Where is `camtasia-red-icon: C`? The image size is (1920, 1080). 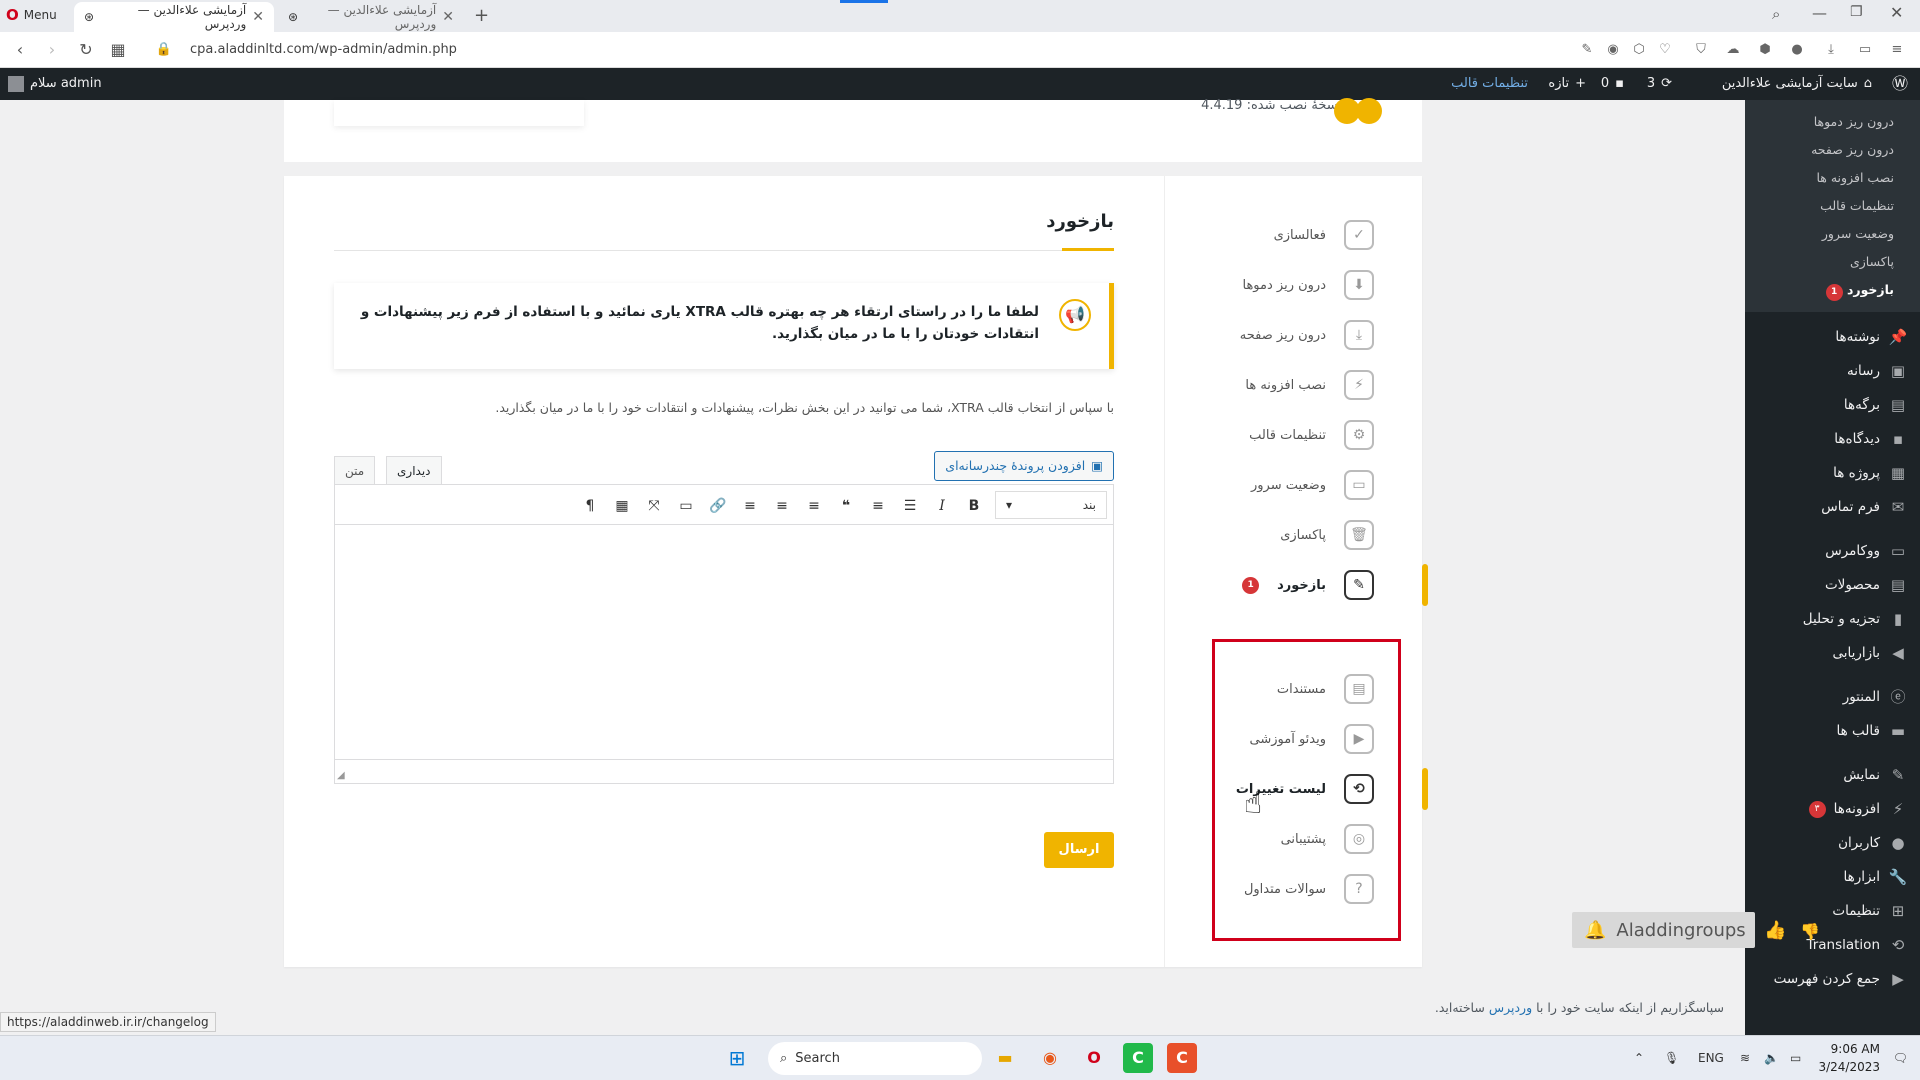
camtasia-red-icon: C is located at coordinates (1182, 1058).